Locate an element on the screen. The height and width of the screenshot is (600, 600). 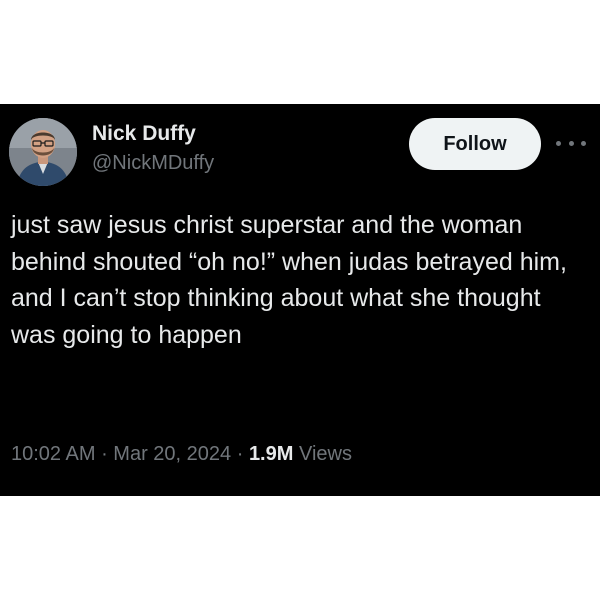
user-avatar-photo-icon is located at coordinates (43, 152).